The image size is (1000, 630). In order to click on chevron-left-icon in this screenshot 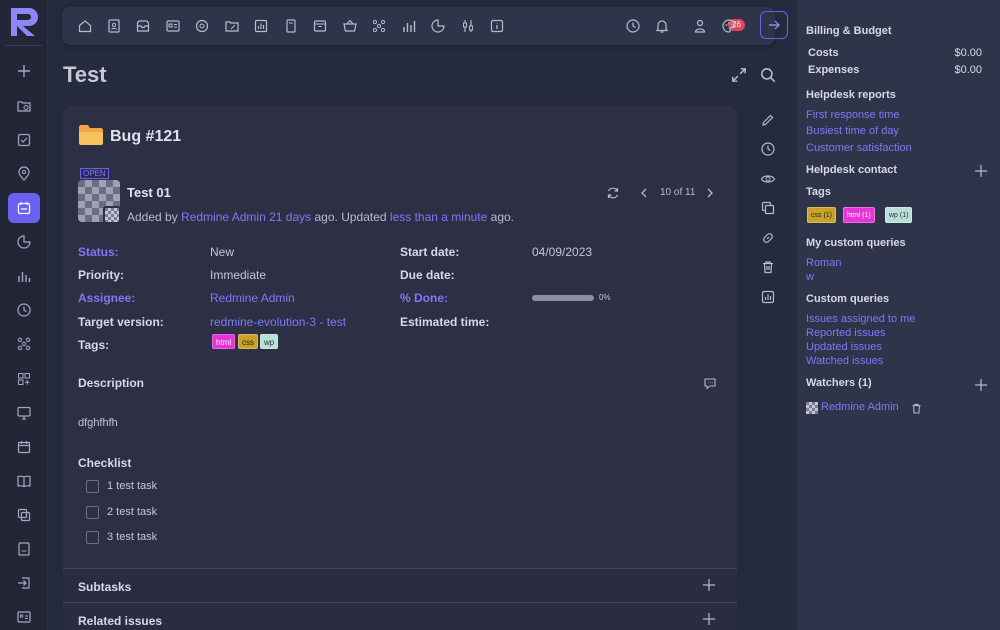, I will do `click(644, 193)`.